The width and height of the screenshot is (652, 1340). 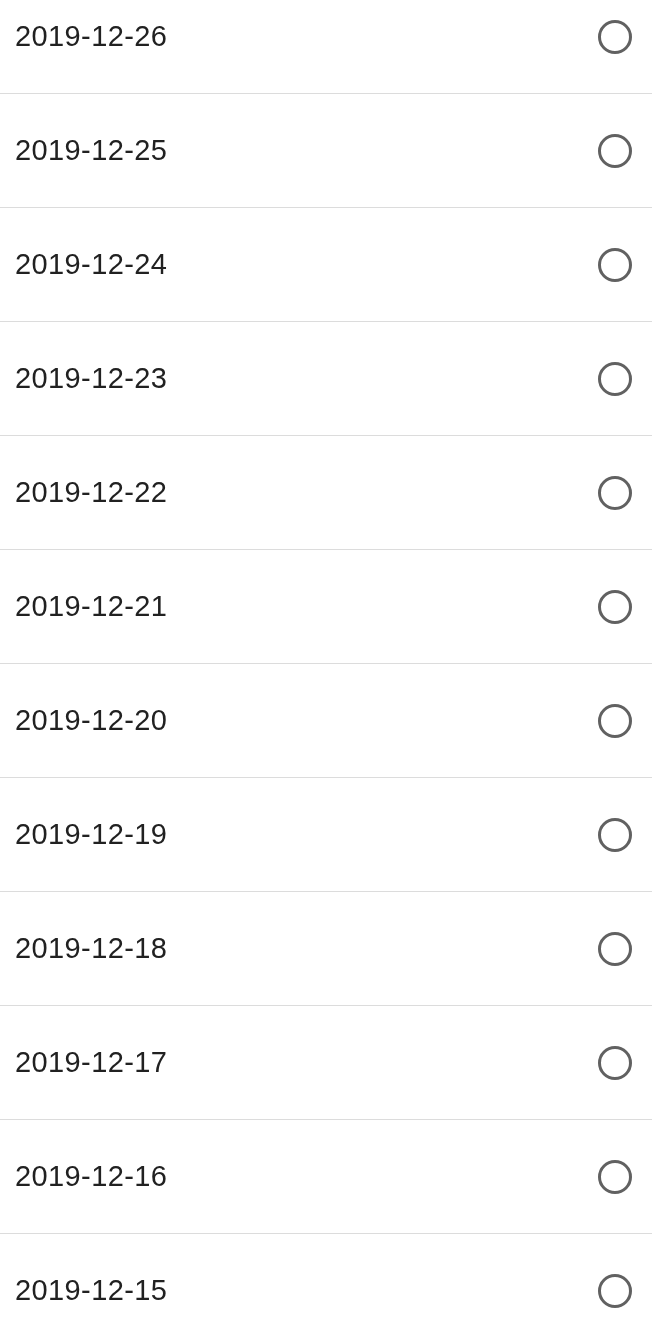 What do you see at coordinates (91, 1062) in the screenshot?
I see `date-label: 2019-12-17` at bounding box center [91, 1062].